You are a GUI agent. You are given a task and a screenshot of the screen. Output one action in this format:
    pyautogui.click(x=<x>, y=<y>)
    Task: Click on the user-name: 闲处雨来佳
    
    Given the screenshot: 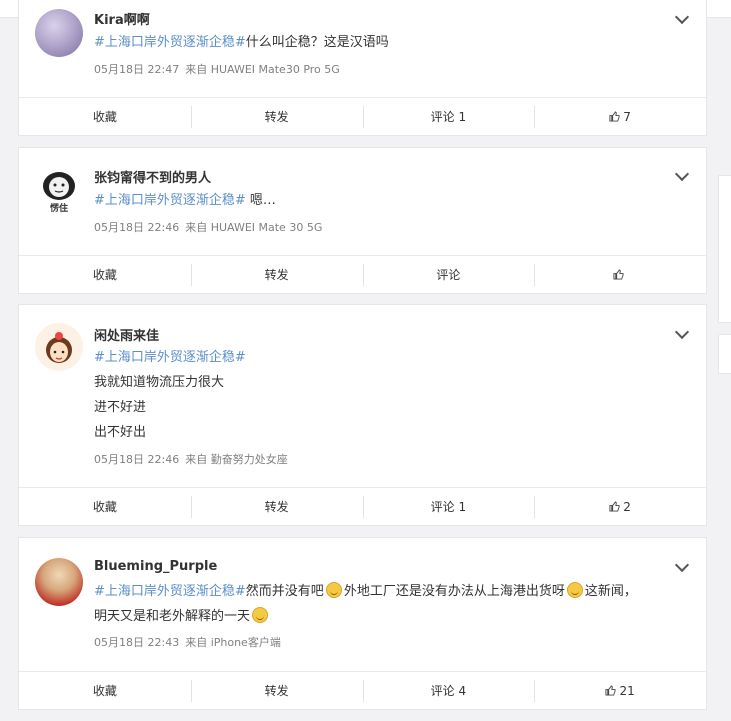 What is the action you would take?
    pyautogui.click(x=126, y=334)
    